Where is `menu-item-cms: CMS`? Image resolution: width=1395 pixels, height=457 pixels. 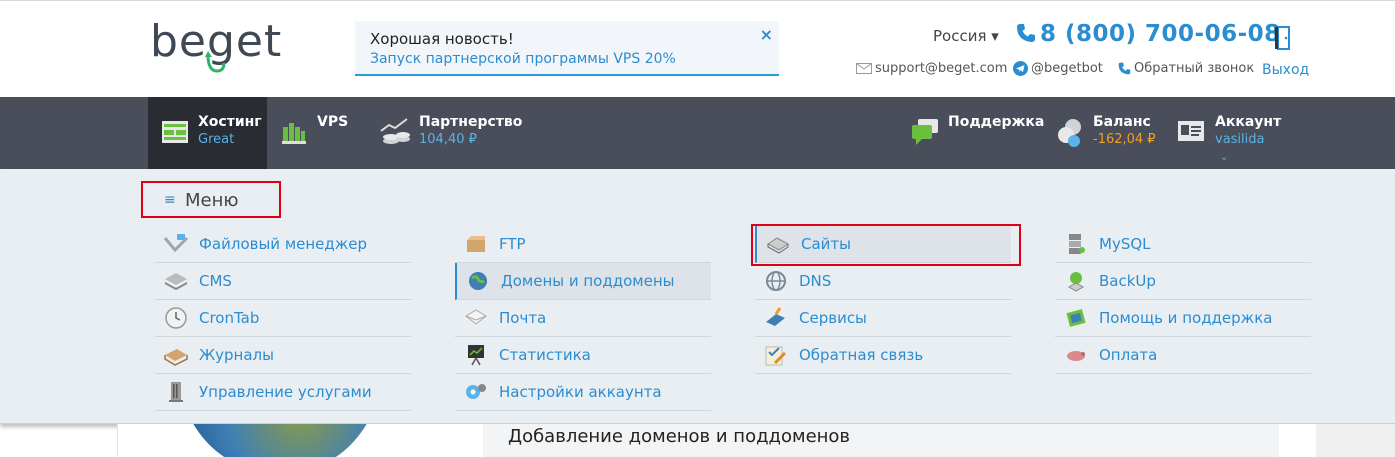 menu-item-cms: CMS is located at coordinates (283, 281).